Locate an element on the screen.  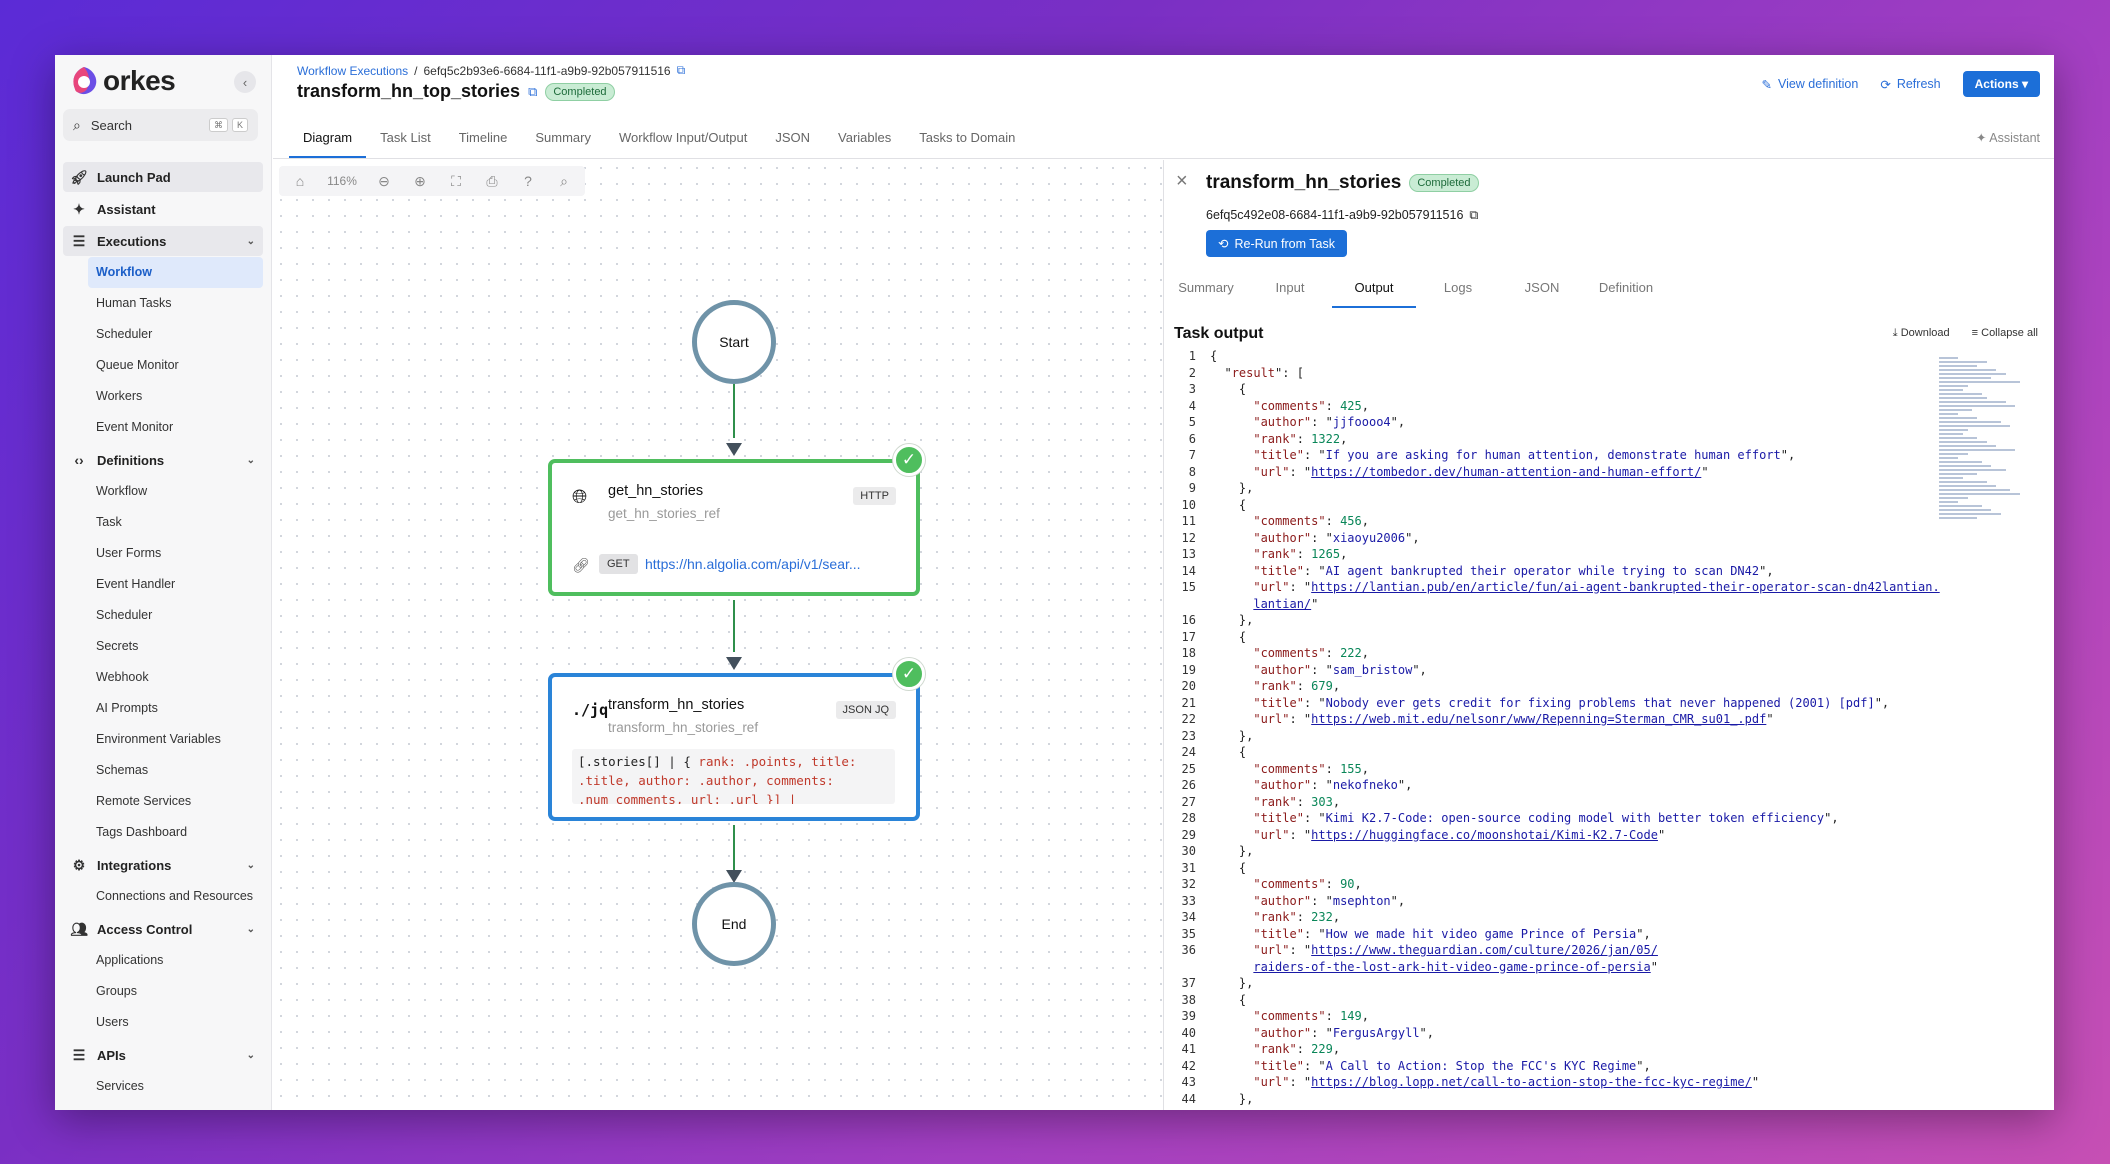
tab-task-list: Task List is located at coordinates (405, 137).